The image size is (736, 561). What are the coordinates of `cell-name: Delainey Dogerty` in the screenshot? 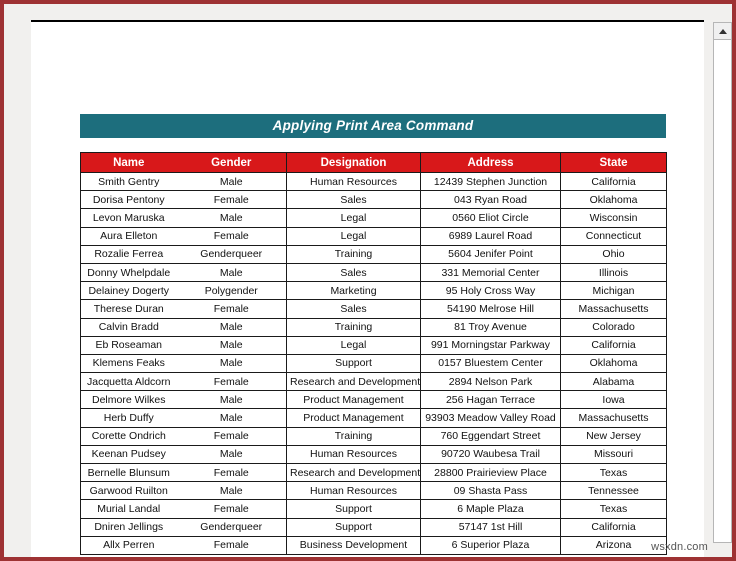 It's located at (128, 291).